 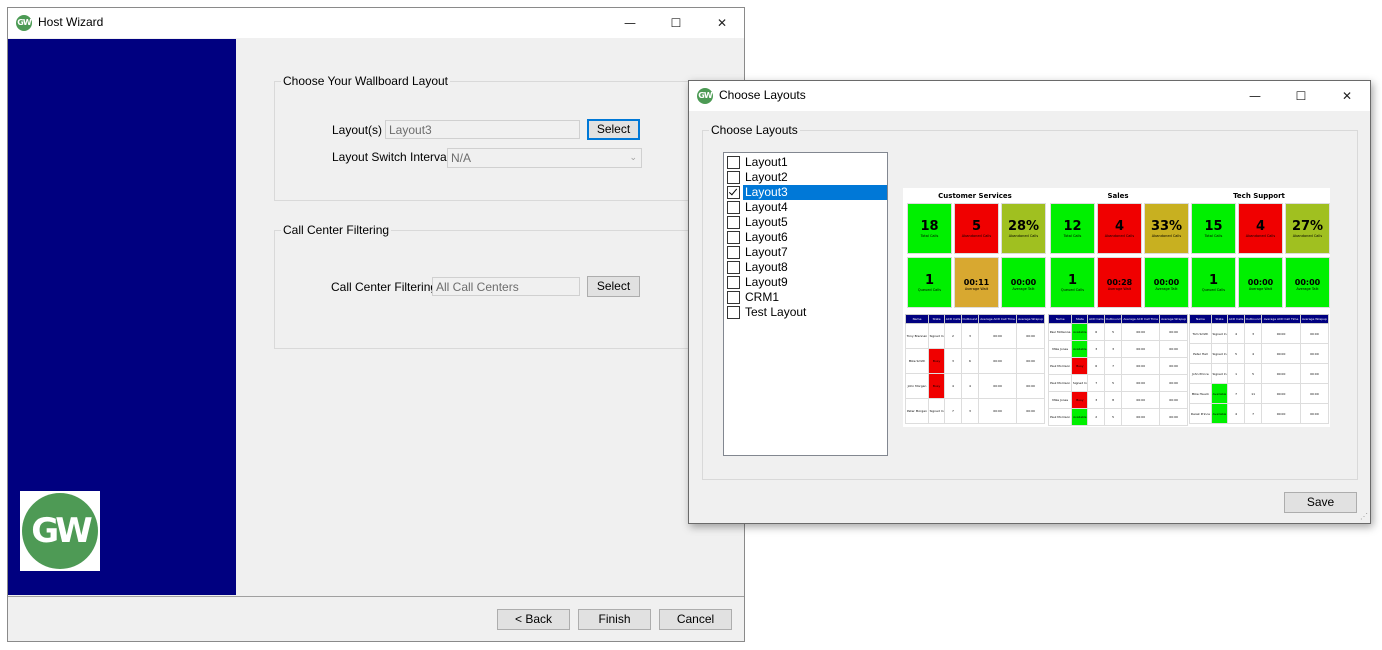 What do you see at coordinates (1080, 332) in the screenshot?
I see `table-cell: Available` at bounding box center [1080, 332].